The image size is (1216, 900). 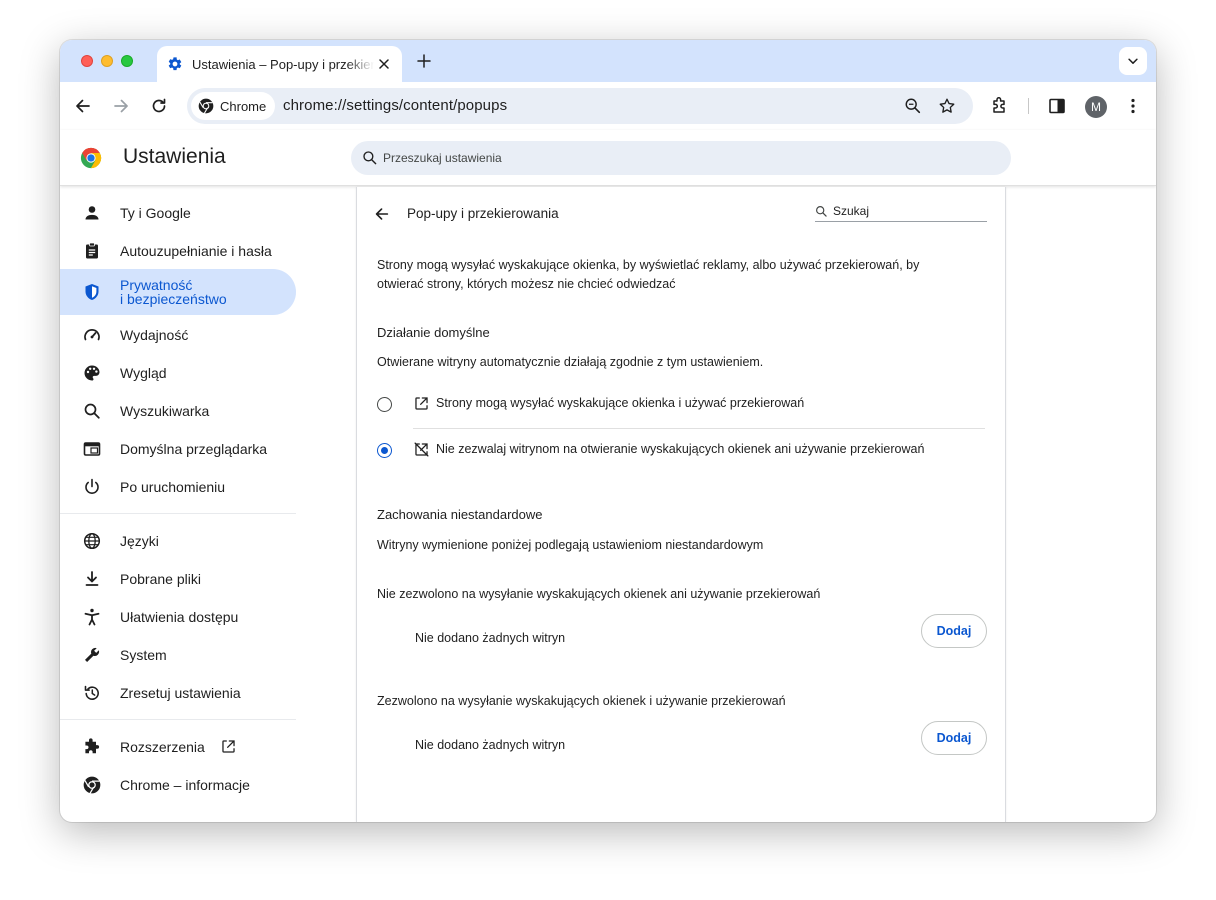 I want to click on default-behavior-title: Działanie domyślne, so click(x=433, y=332).